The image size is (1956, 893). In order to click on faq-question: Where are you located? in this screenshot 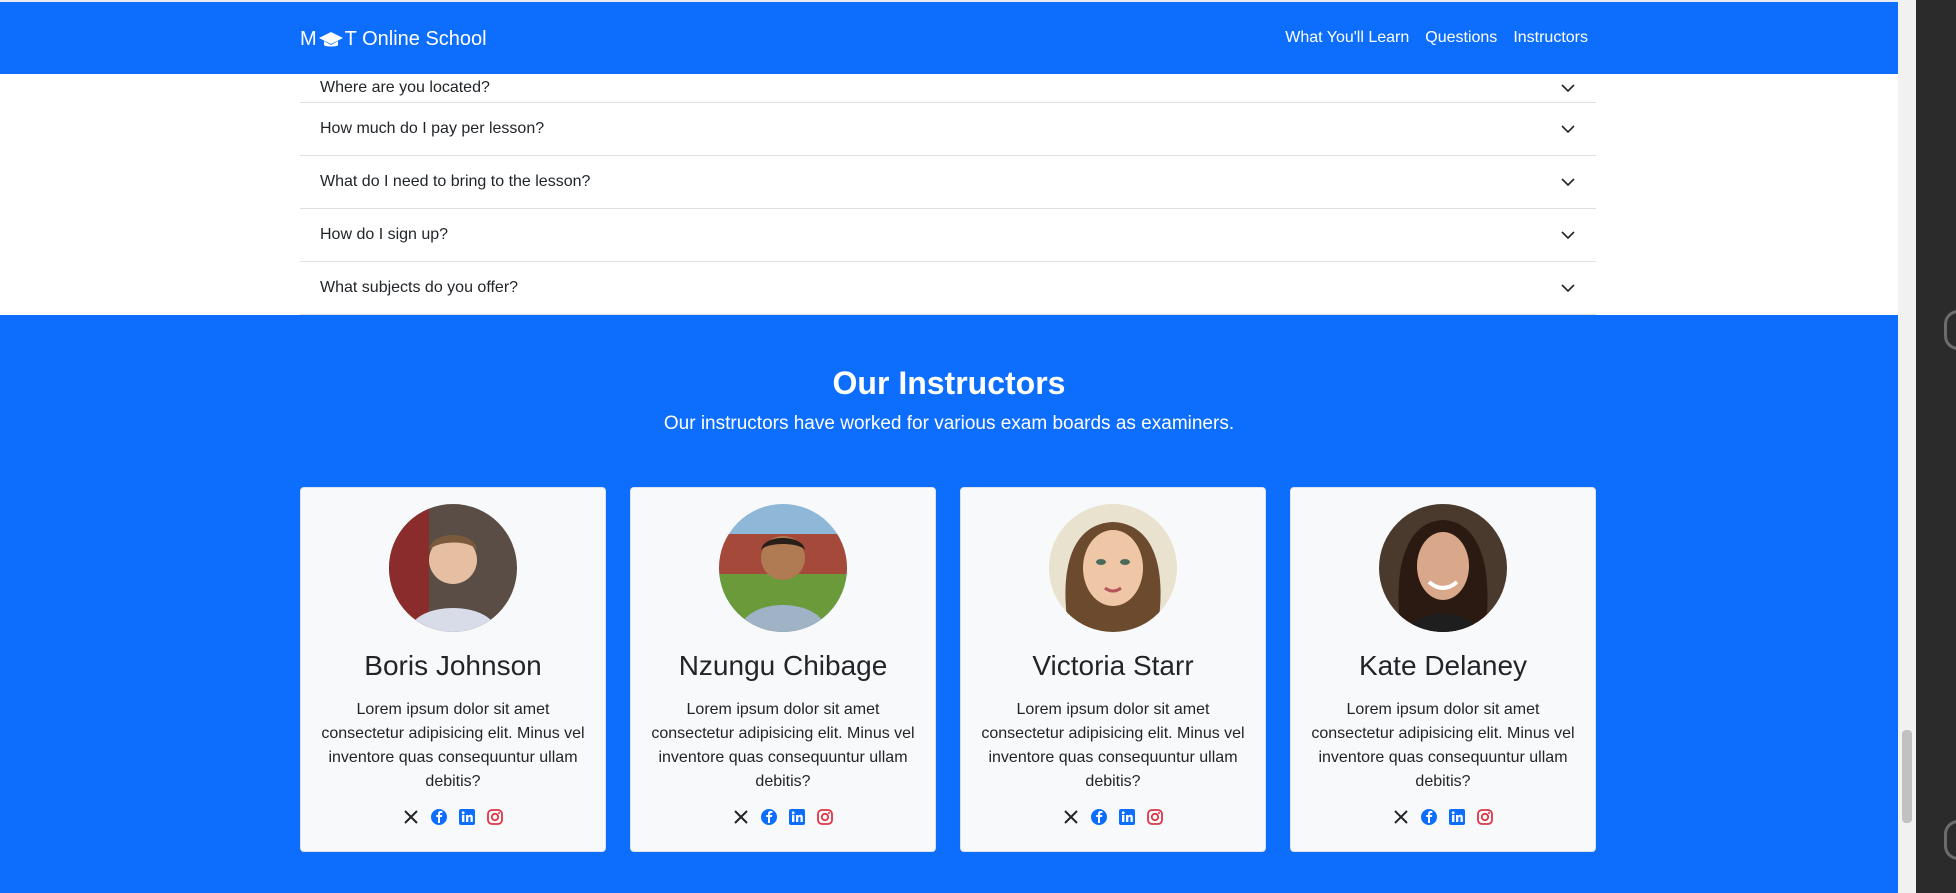, I will do `click(405, 87)`.